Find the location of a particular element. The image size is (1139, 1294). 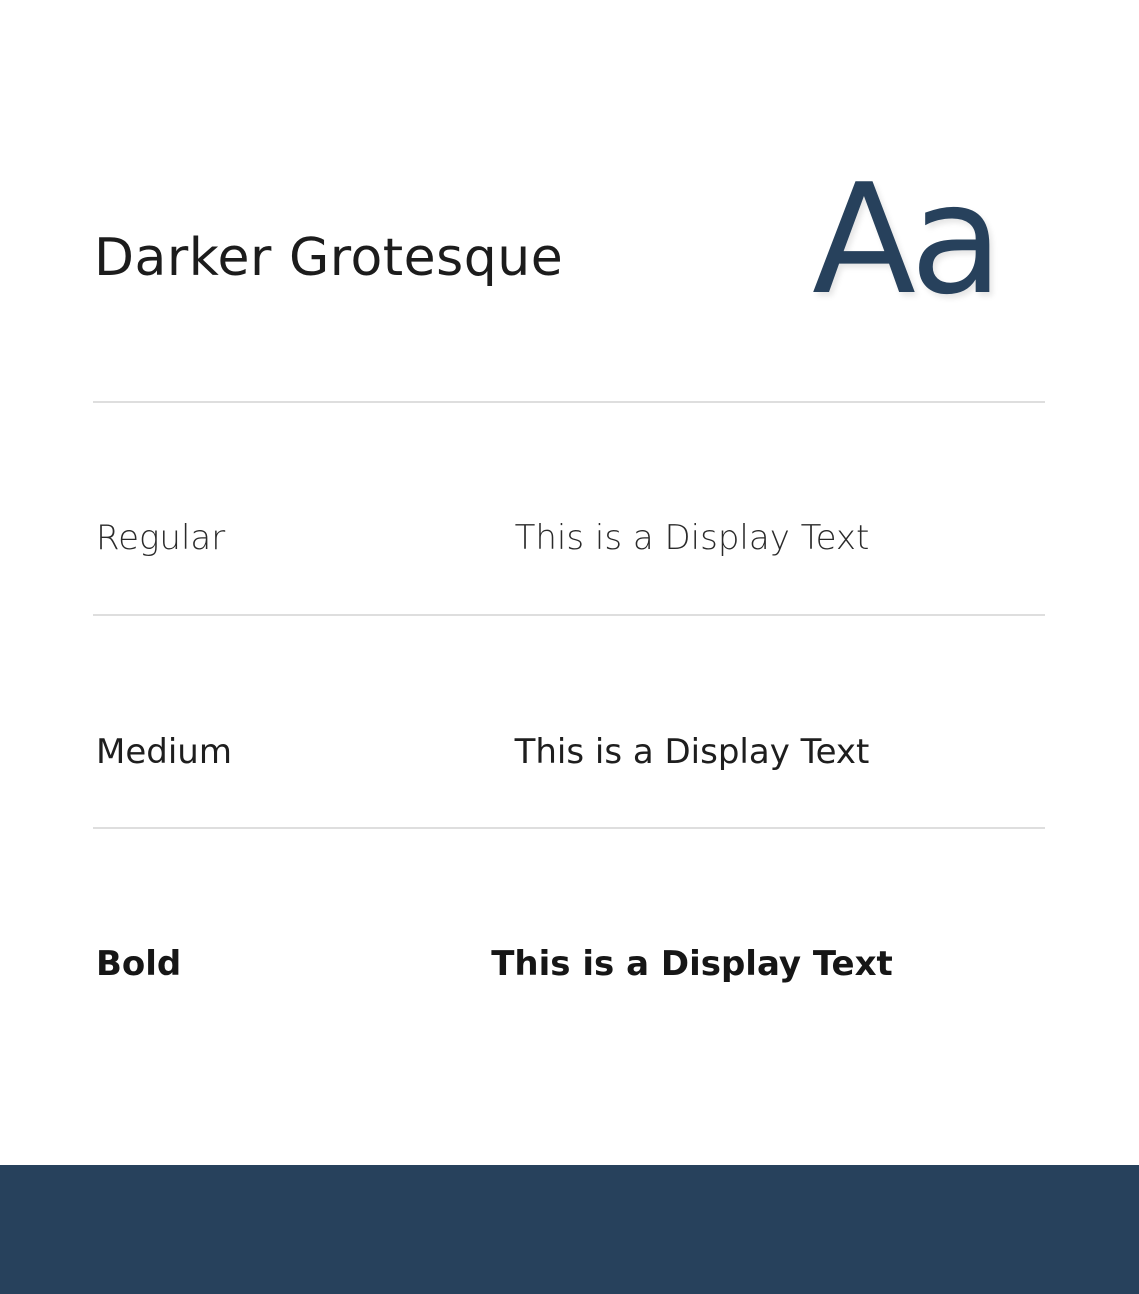

weight-sample-regular: This is a Display Text is located at coordinates (692, 538).